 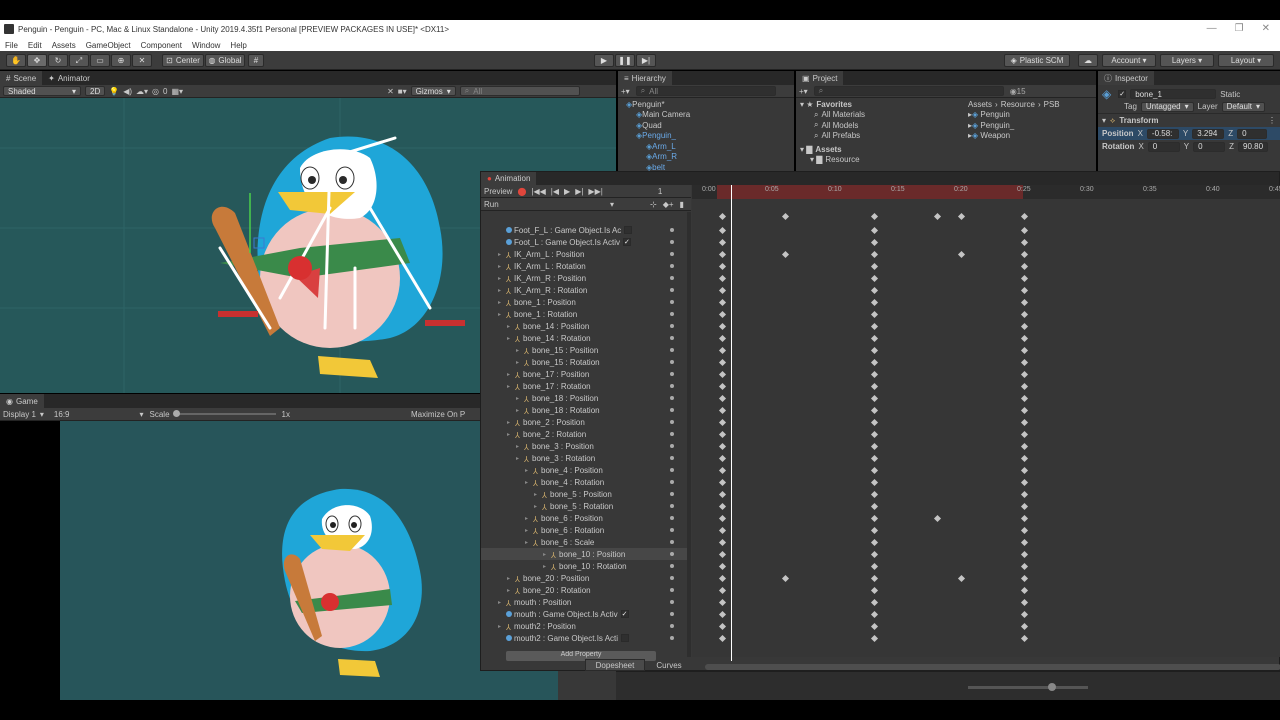 I want to click on pause-button: ❚❚, so click(x=625, y=60).